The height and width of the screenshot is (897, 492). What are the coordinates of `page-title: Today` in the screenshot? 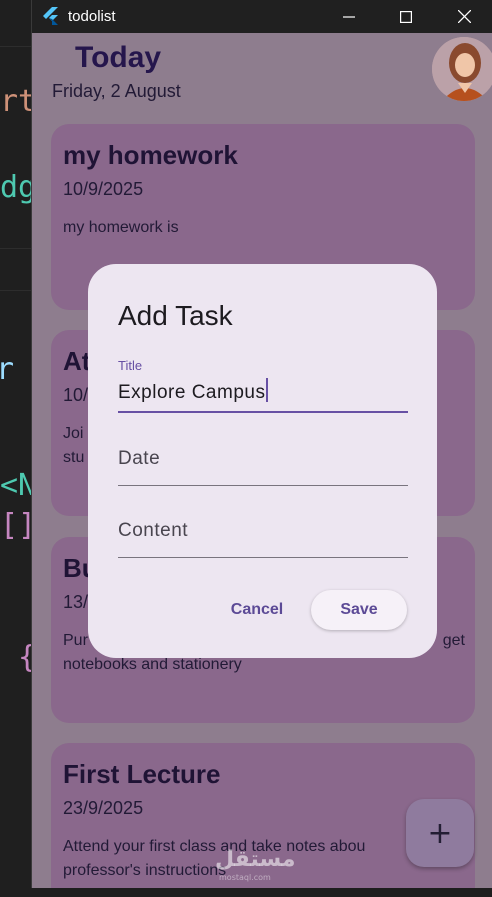 It's located at (118, 57).